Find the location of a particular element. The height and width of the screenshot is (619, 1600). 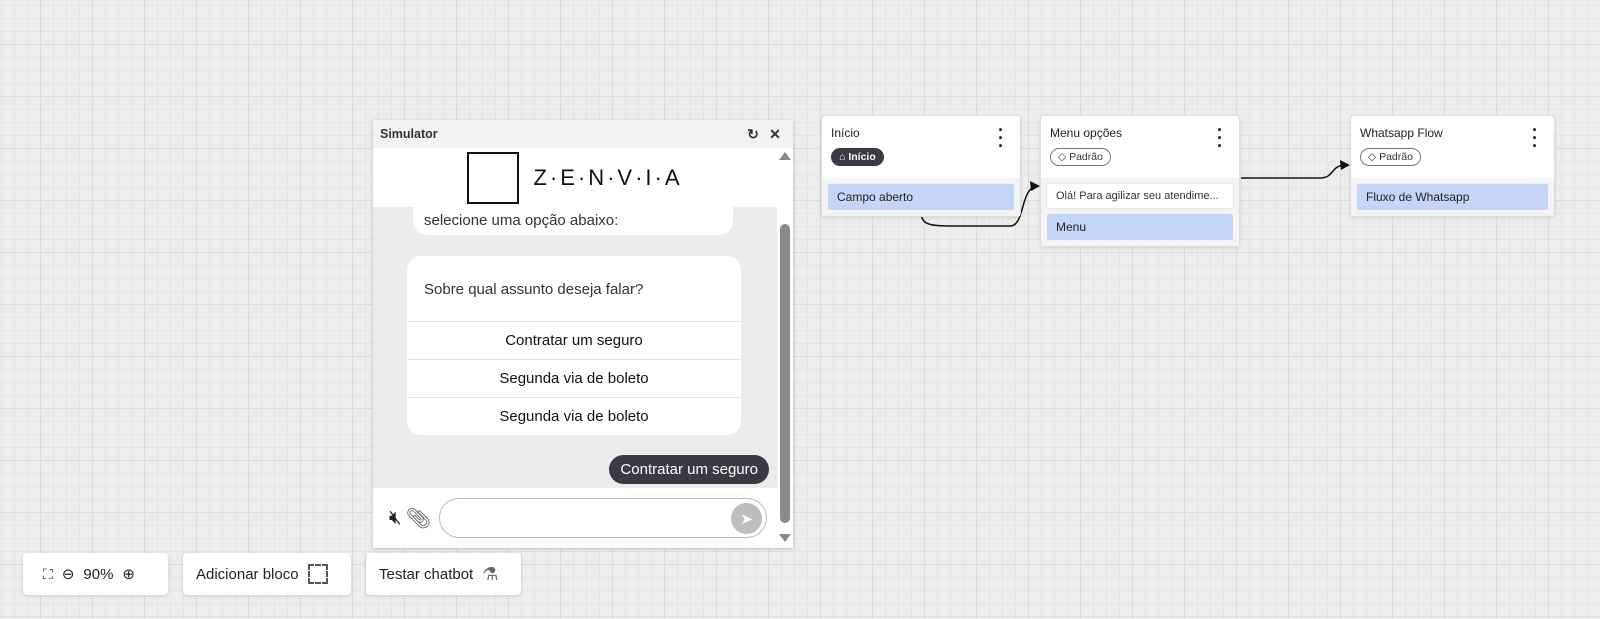

card-title: Whatsapp Flow is located at coordinates (1401, 133).